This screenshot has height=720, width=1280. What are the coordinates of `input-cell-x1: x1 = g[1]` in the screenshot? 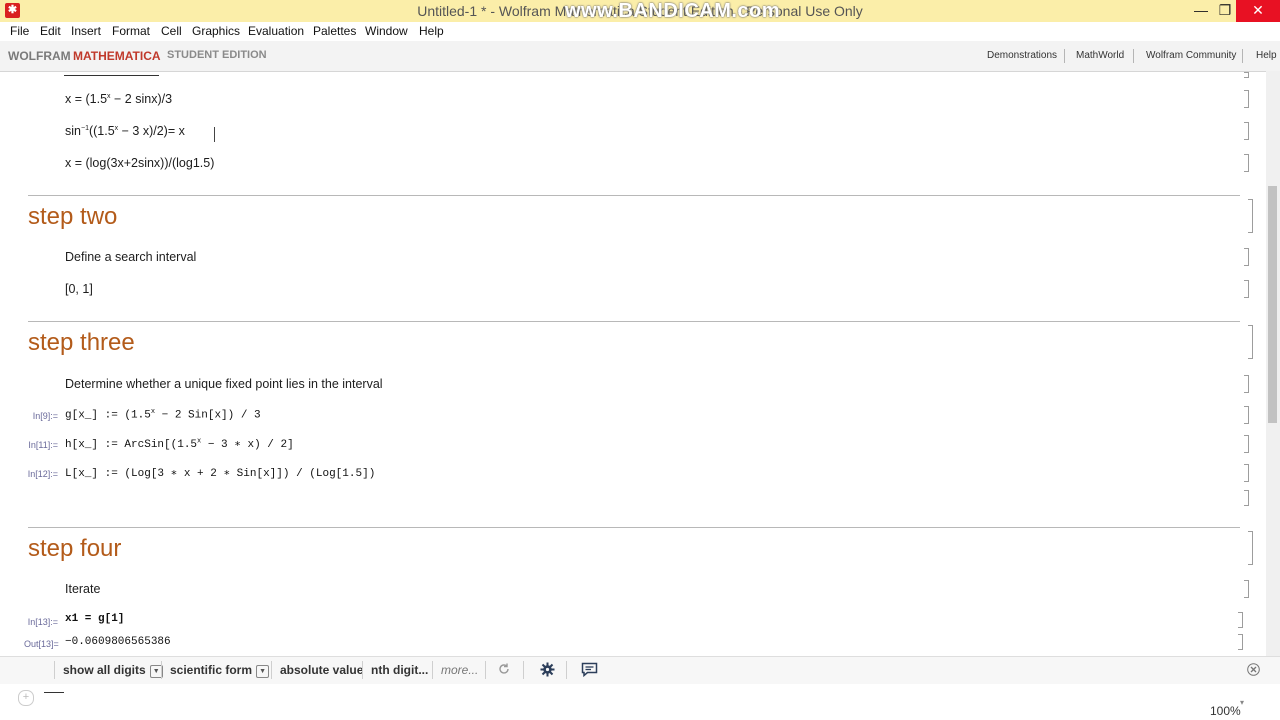 It's located at (94, 619).